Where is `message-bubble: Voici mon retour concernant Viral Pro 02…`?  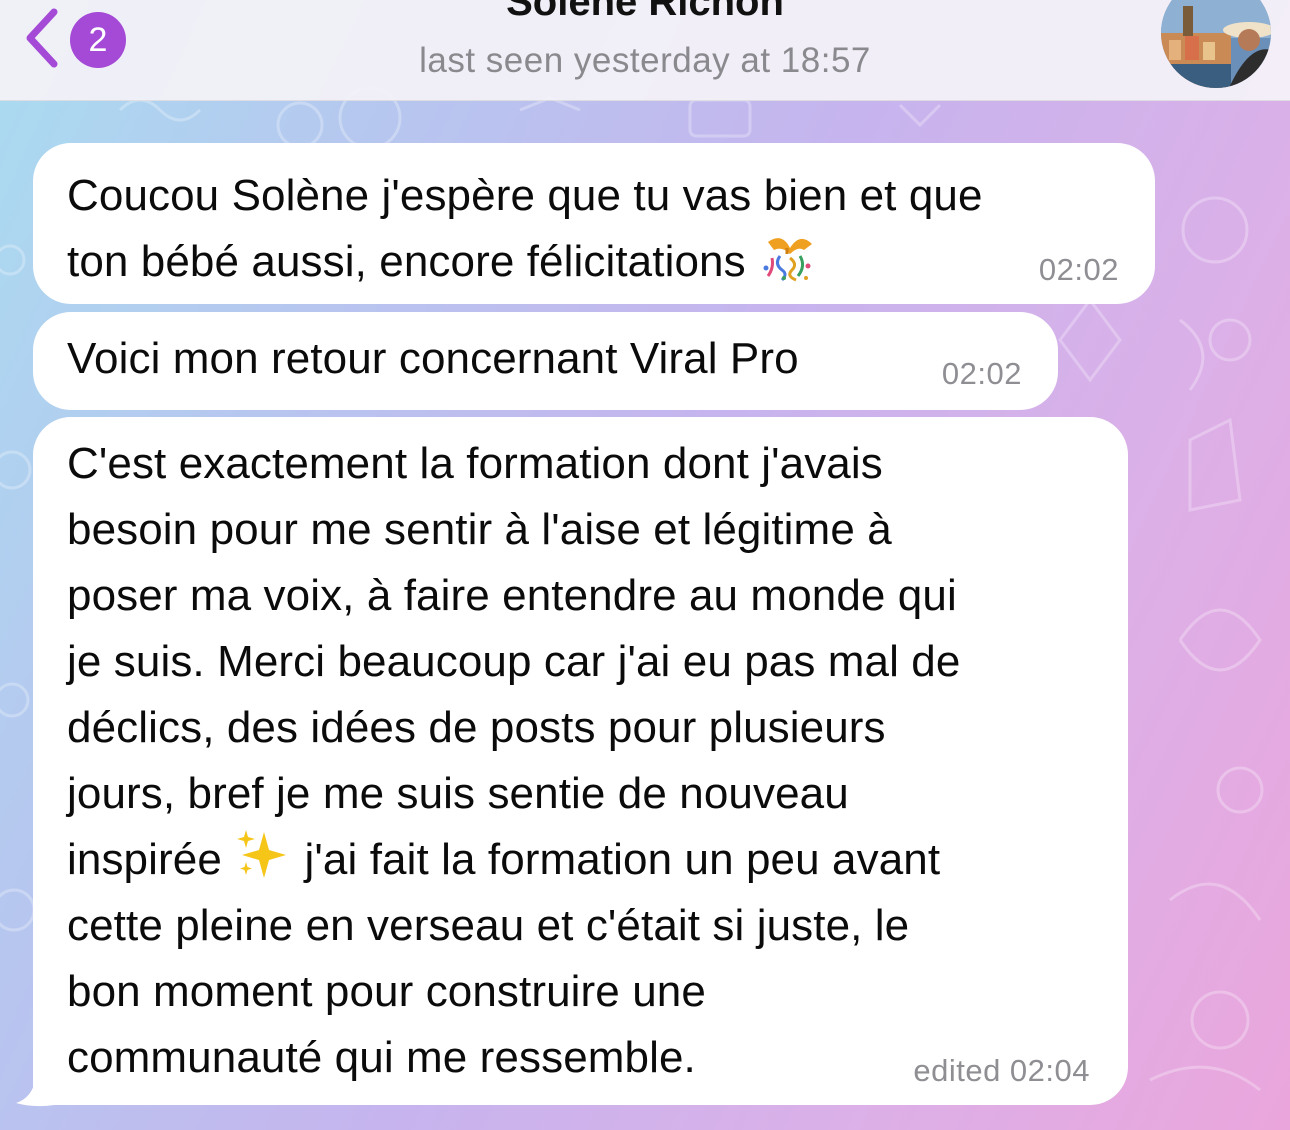
message-bubble: Voici mon retour concernant Viral Pro 02… is located at coordinates (545, 361).